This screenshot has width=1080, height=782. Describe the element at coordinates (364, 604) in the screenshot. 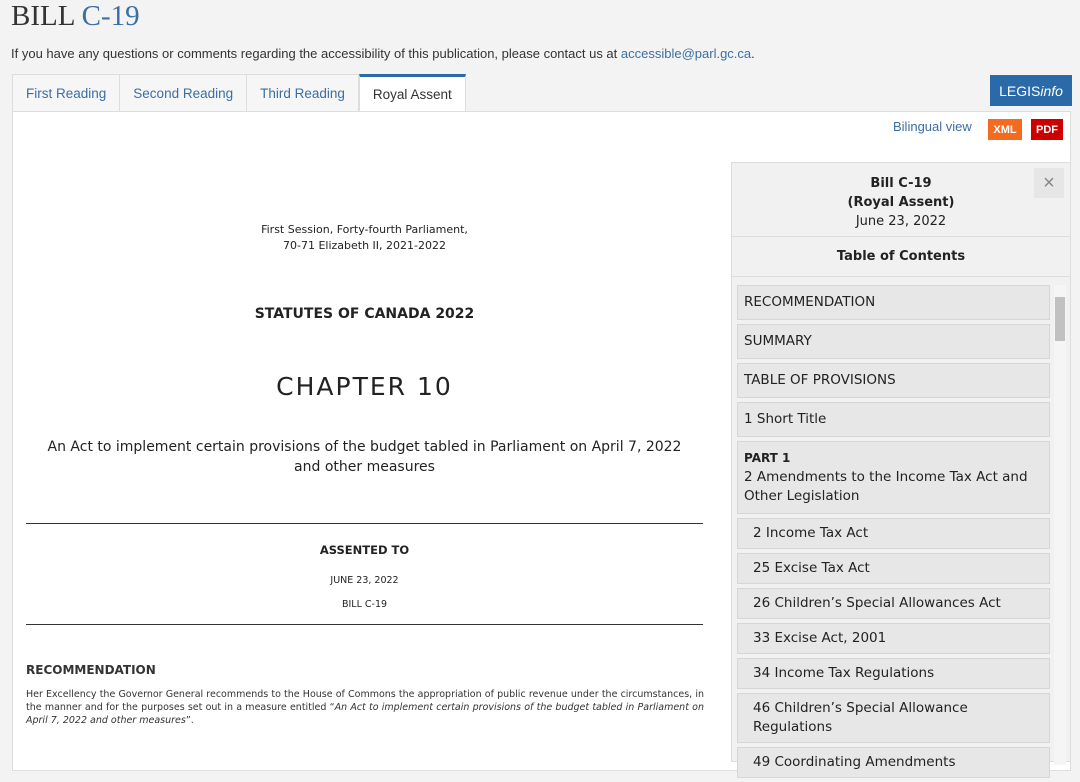

I see `assent-bill: BILL C-19` at that location.